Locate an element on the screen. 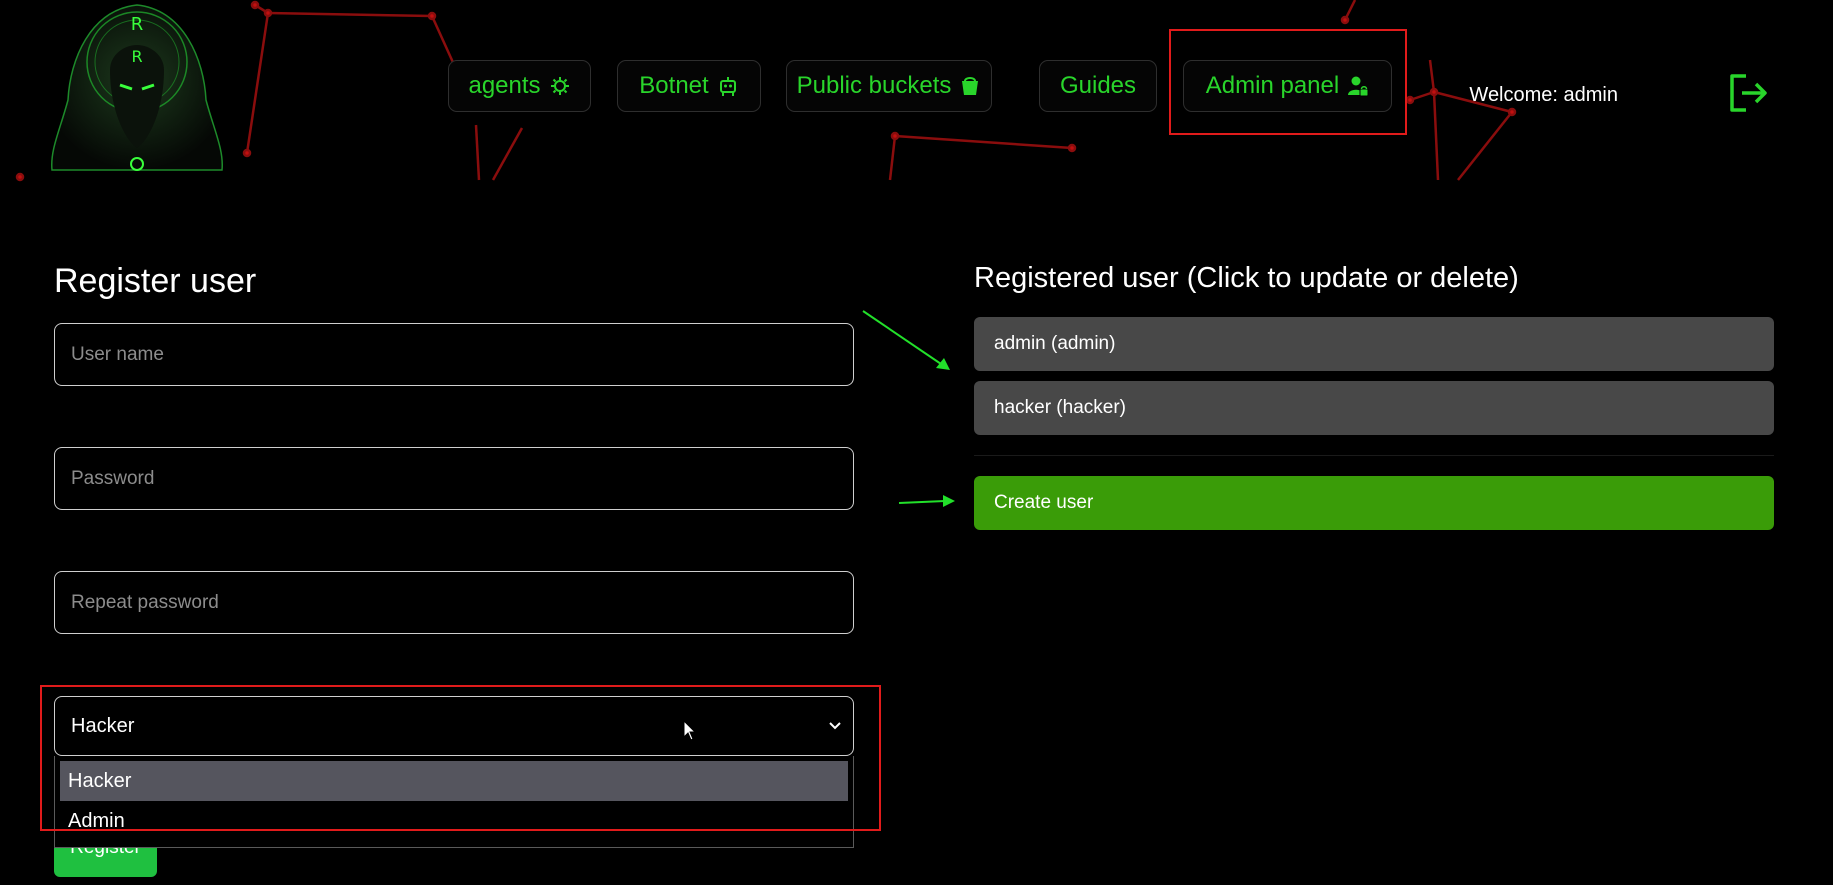 This screenshot has width=1833, height=885. nav-agents-button: agents is located at coordinates (519, 86).